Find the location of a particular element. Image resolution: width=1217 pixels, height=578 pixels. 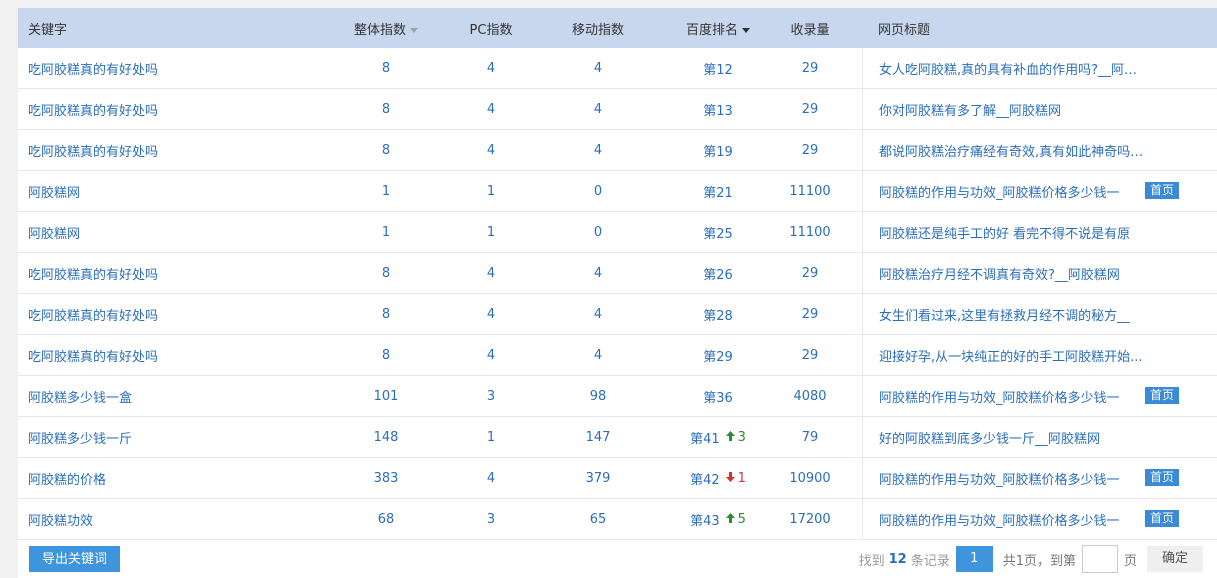

confirm-button: 确定 is located at coordinates (1175, 559).